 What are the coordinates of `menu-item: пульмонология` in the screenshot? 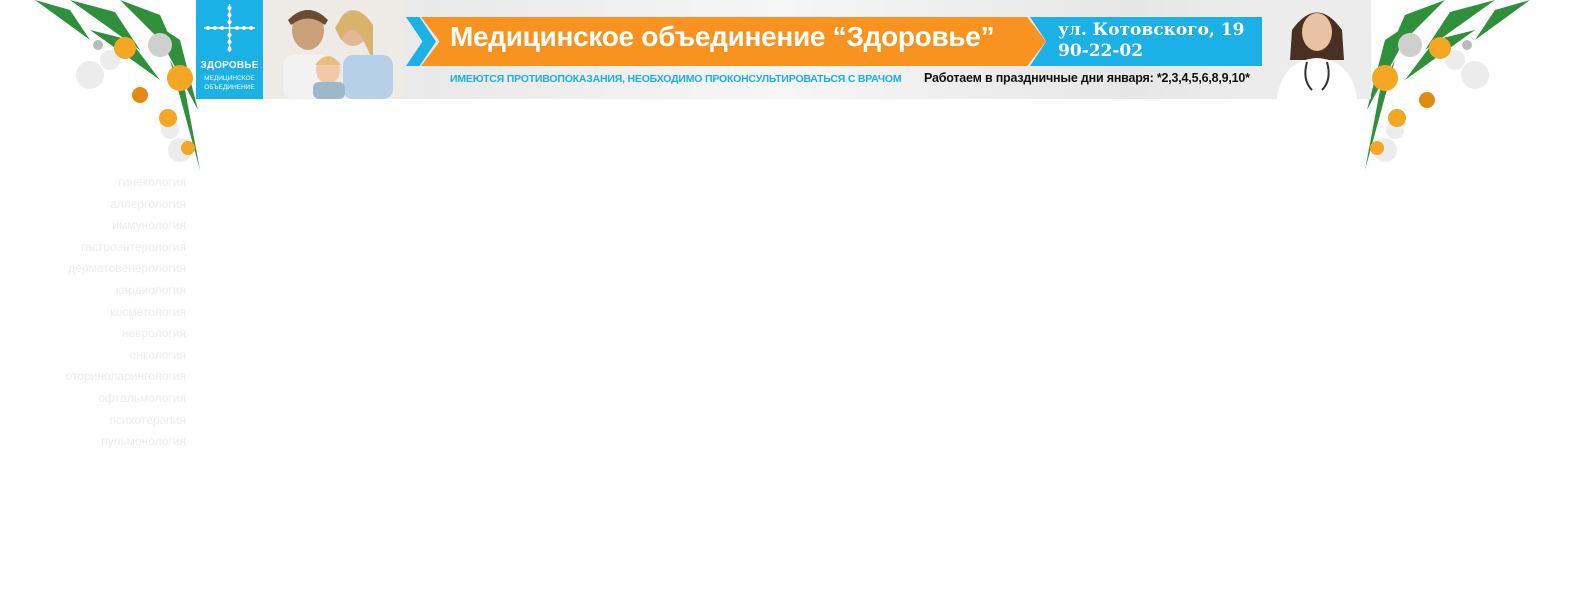 It's located at (103, 442).